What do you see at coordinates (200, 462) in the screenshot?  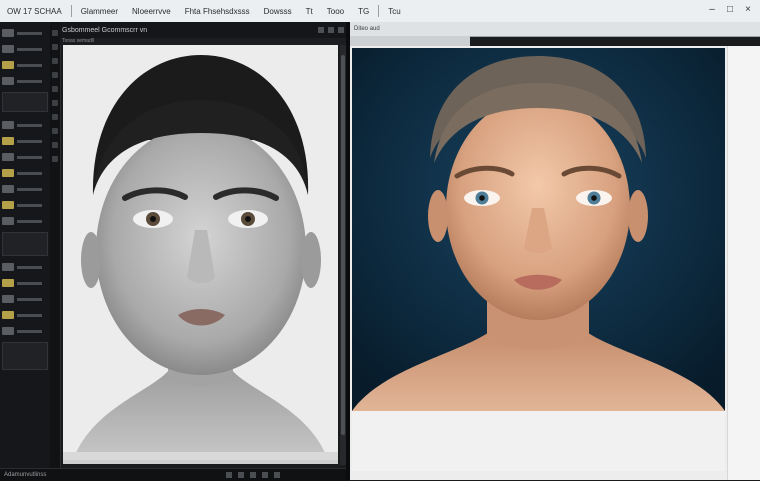 I see `left-canvas-footer` at bounding box center [200, 462].